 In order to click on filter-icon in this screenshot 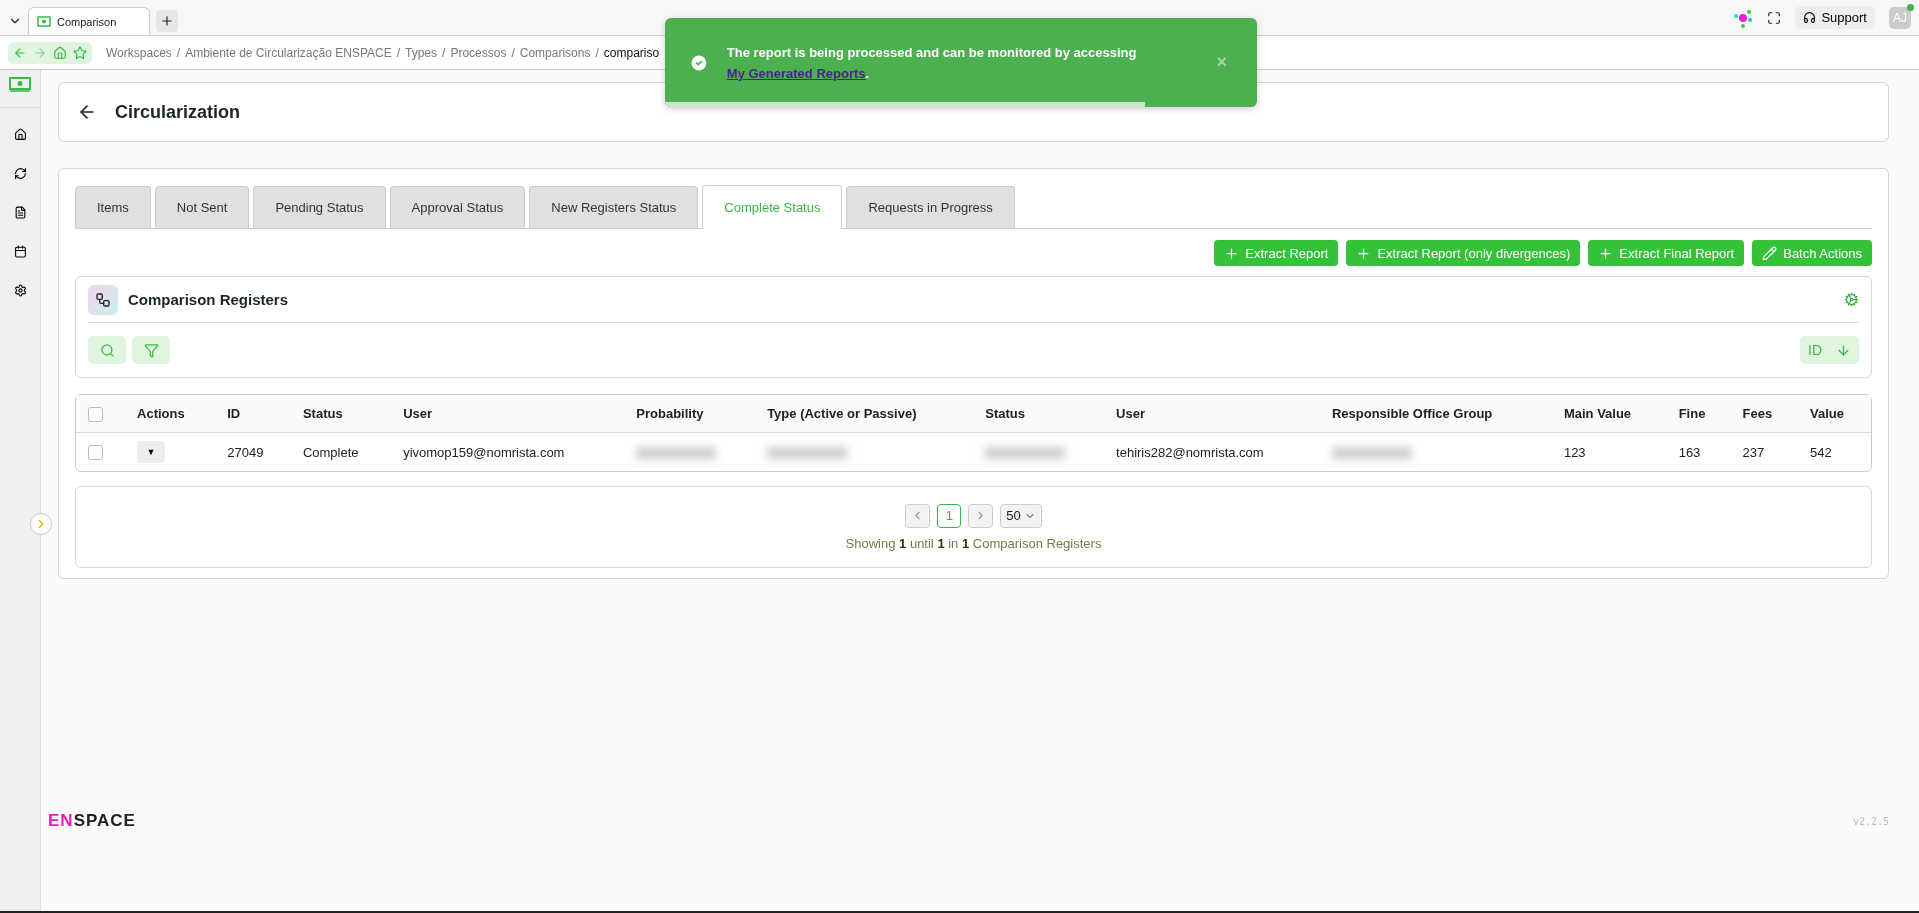, I will do `click(151, 350)`.